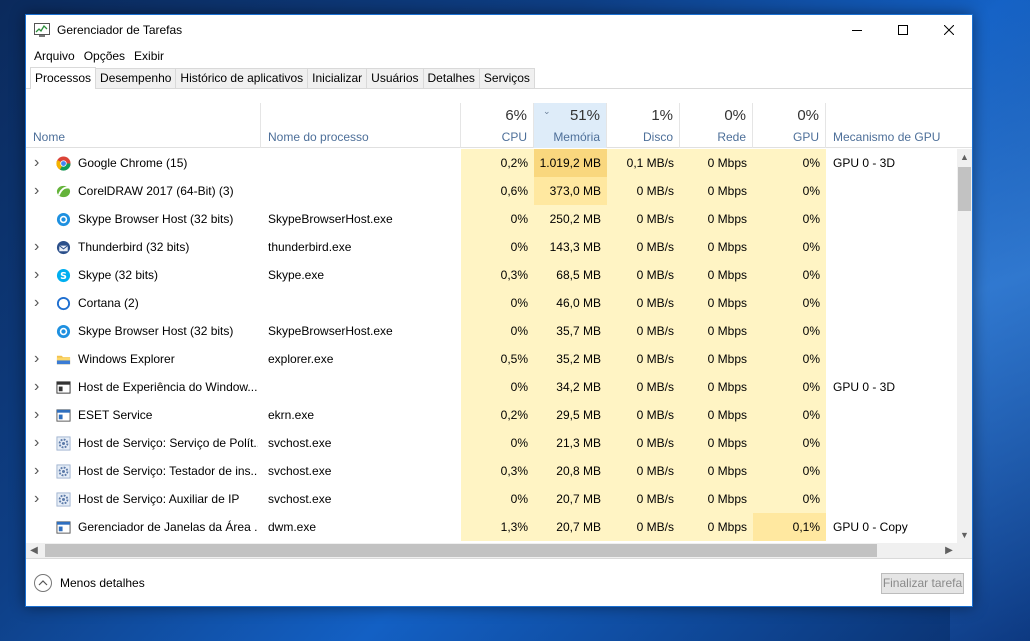 The width and height of the screenshot is (1030, 641). Describe the element at coordinates (870, 527) in the screenshot. I see `cell-gpu-engine: GPU 0 - Copy` at that location.